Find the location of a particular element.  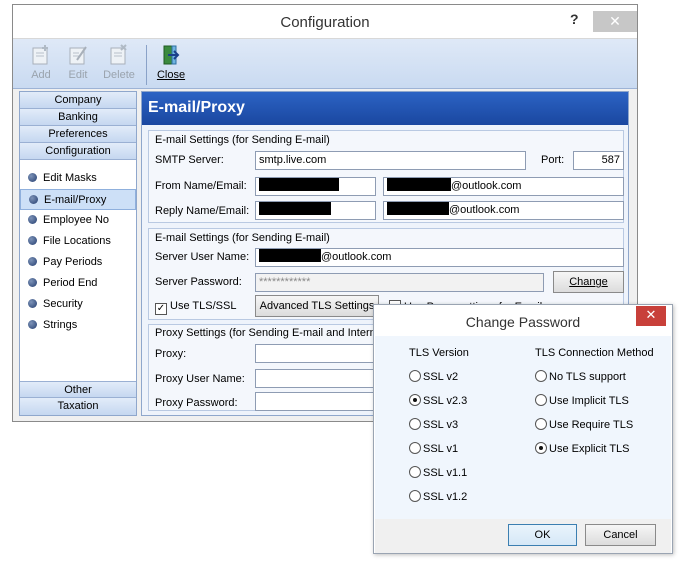

delete-button: Delete is located at coordinates (119, 62).